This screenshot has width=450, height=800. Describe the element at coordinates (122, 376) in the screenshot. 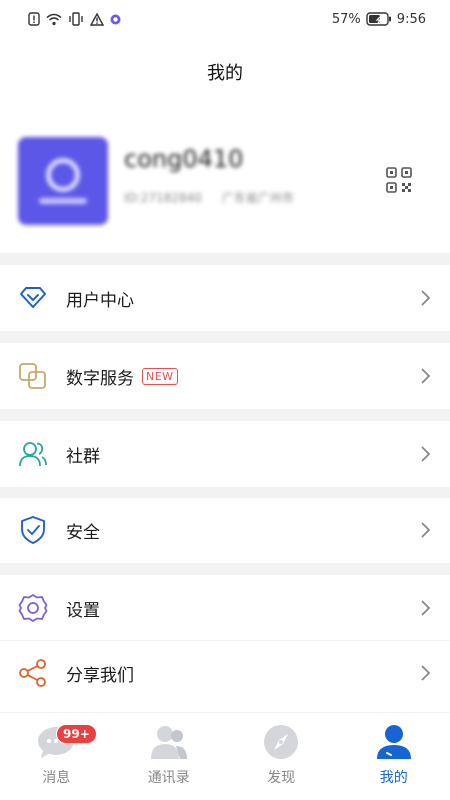

I see `menu-item-label: 数字服务 NEW` at that location.